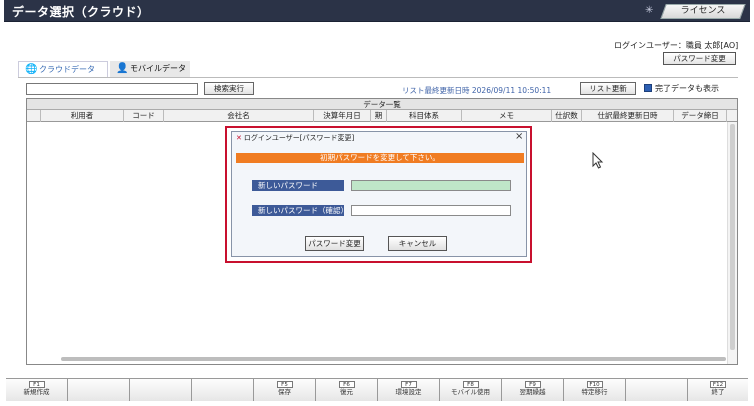 The width and height of the screenshot is (754, 406). Describe the element at coordinates (112, 89) in the screenshot. I see `search-input` at that location.